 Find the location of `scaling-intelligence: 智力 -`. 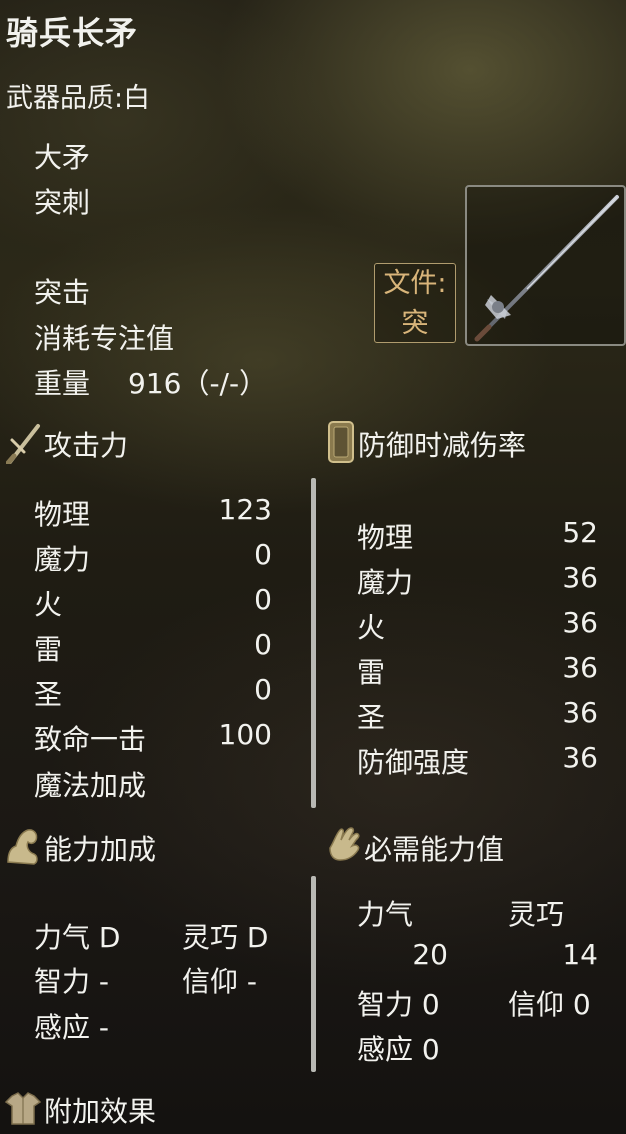

scaling-intelligence: 智力 - is located at coordinates (72, 981).